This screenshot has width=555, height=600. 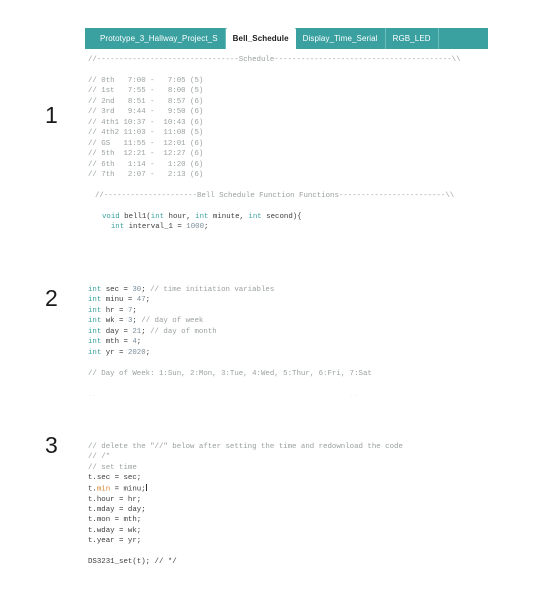 I want to click on property-name: year, so click(x=105, y=541).